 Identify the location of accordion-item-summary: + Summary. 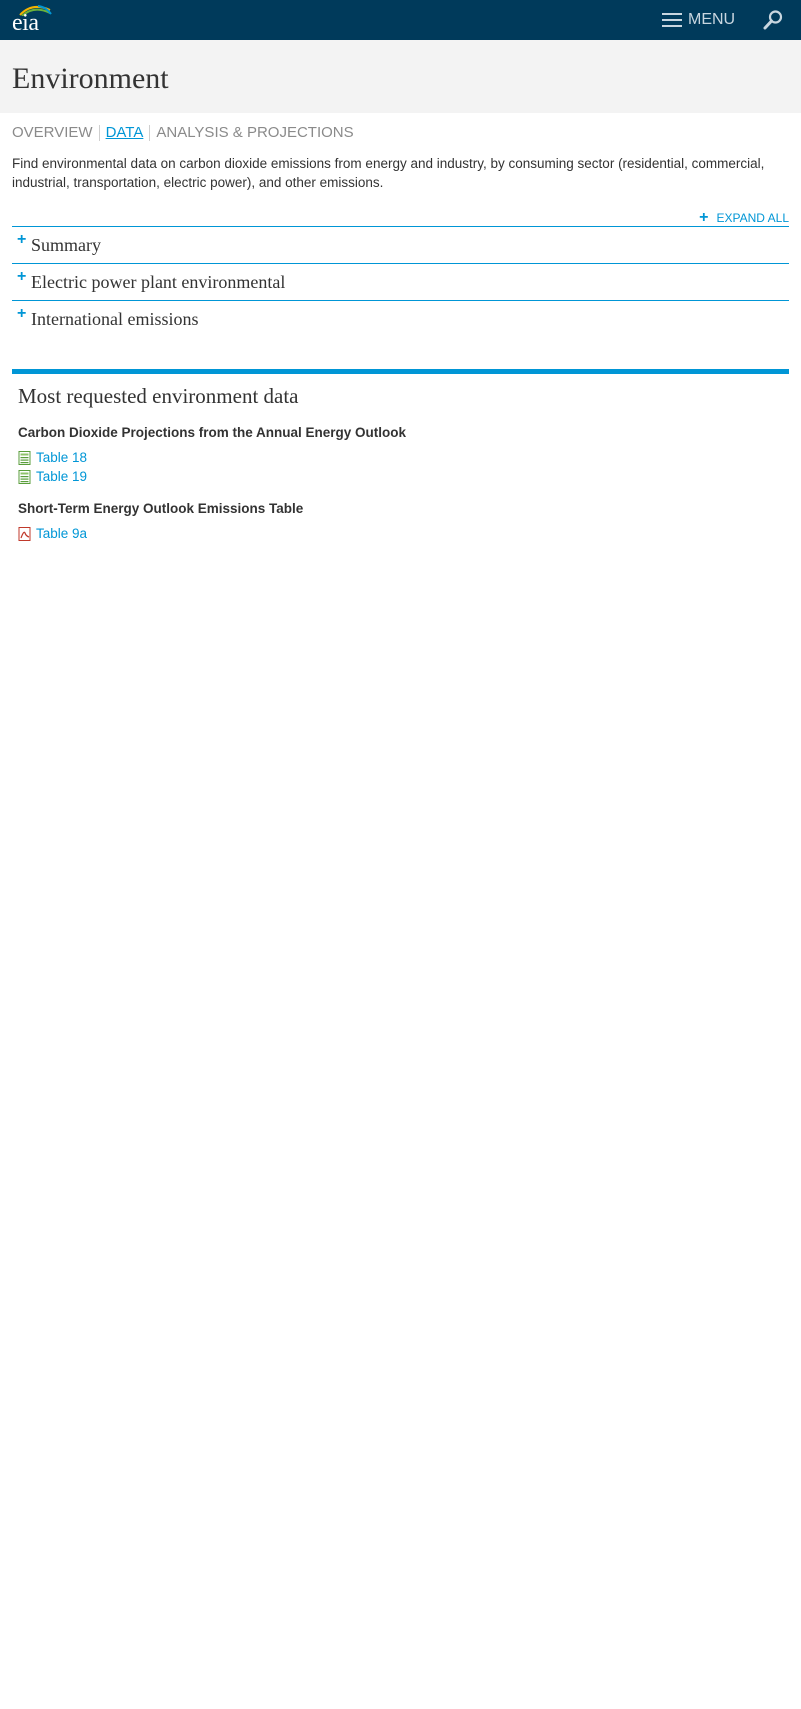
(400, 245).